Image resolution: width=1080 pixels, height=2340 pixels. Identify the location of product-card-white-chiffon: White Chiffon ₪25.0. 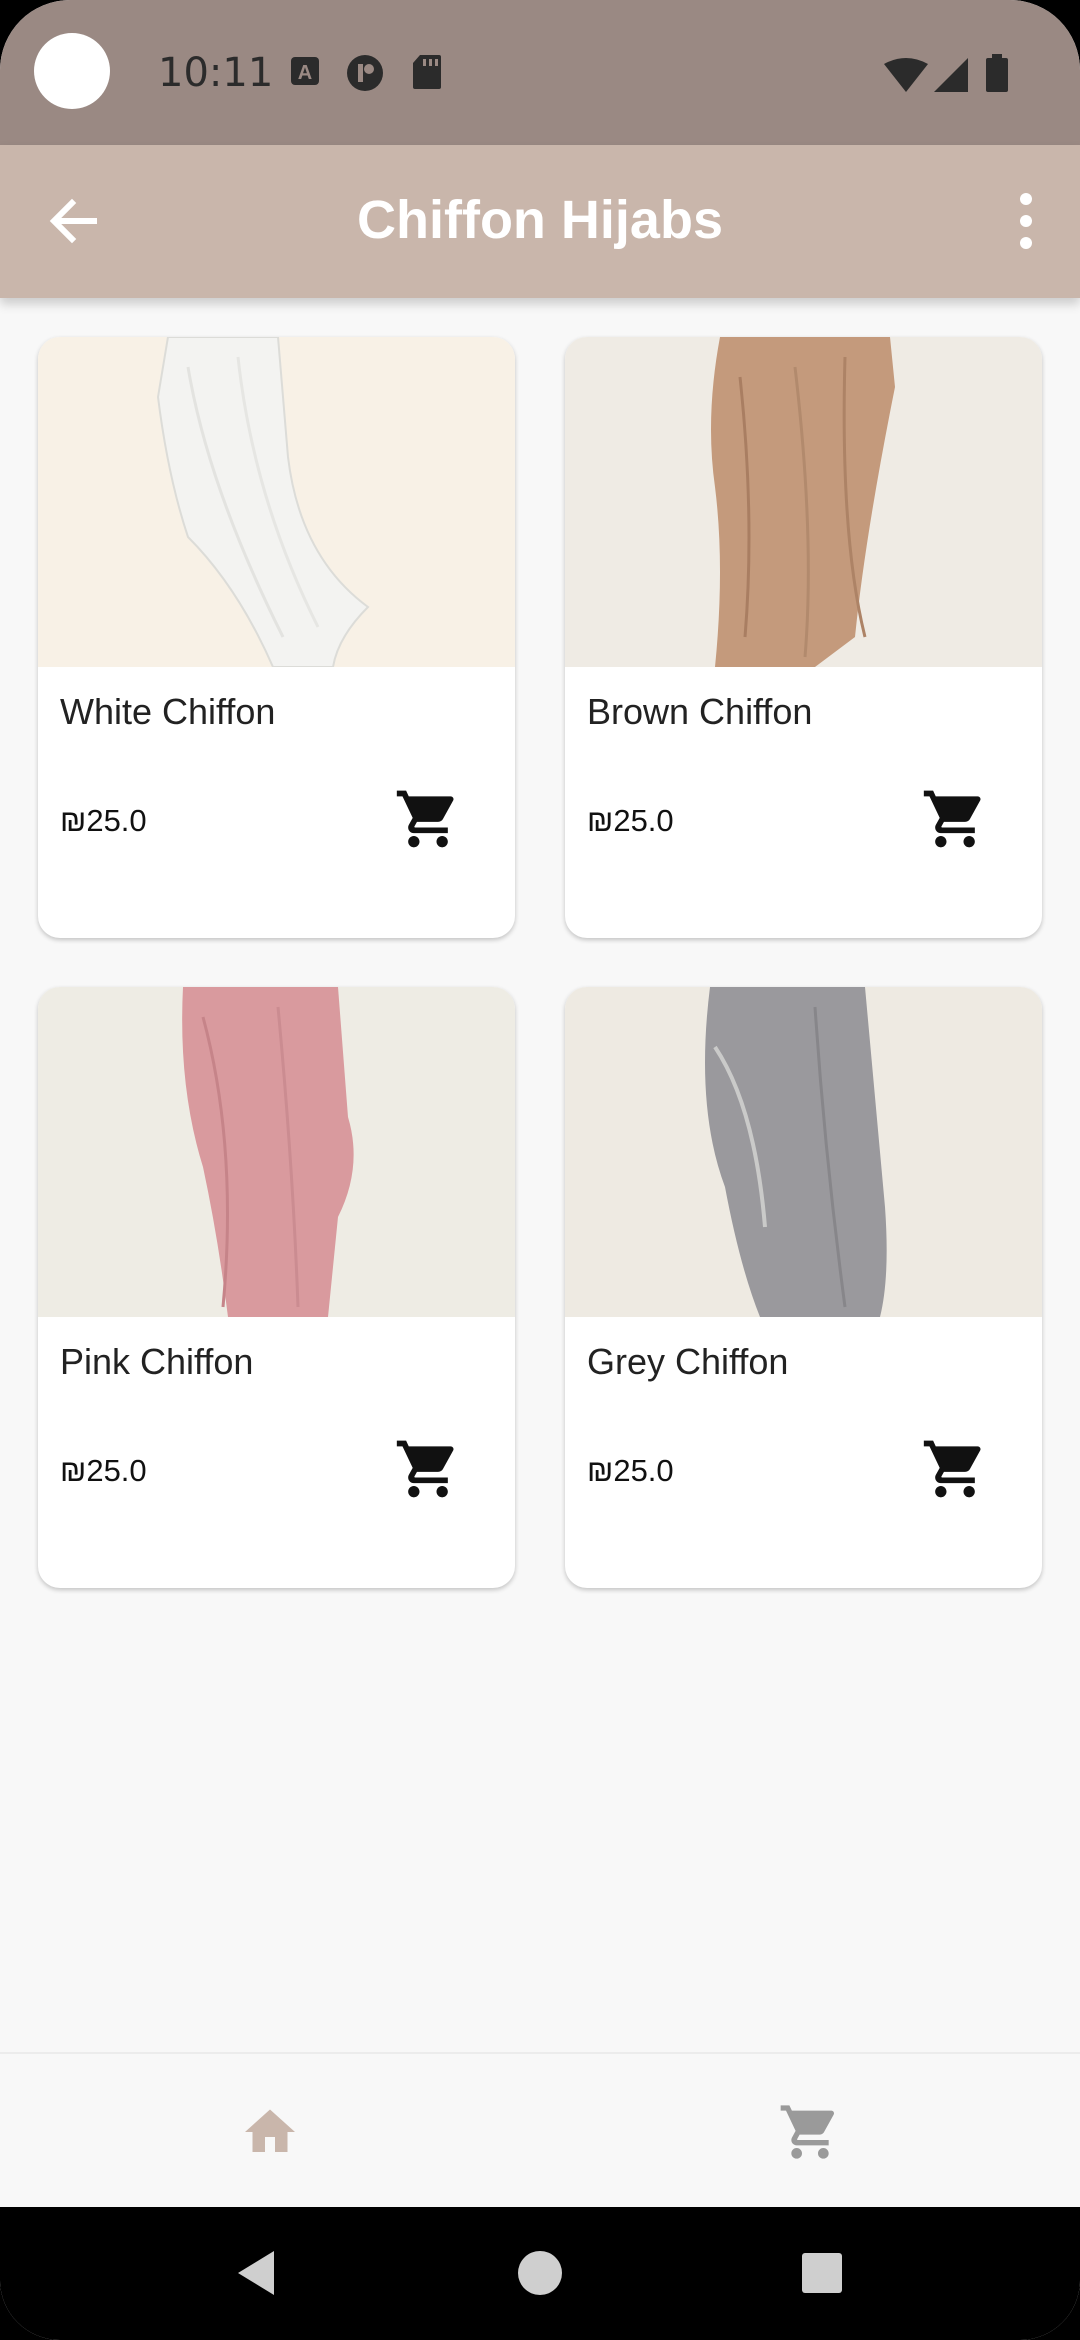
(276, 637).